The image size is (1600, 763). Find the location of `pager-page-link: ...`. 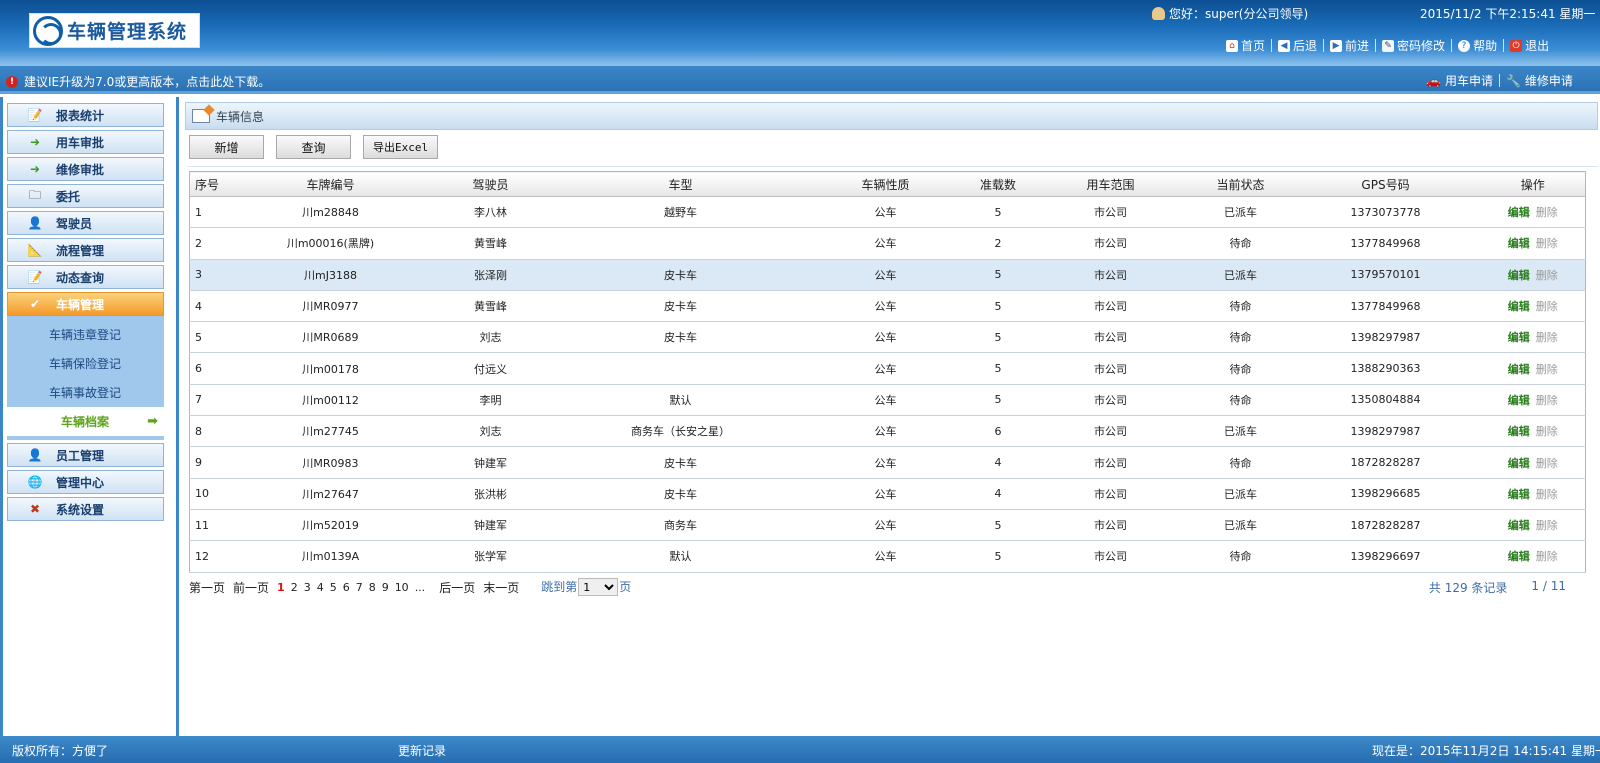

pager-page-link: ... is located at coordinates (420, 587).